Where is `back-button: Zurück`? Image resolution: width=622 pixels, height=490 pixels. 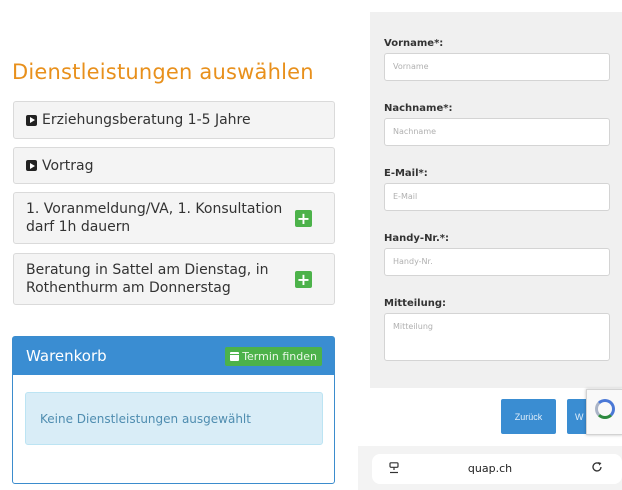 back-button: Zurück is located at coordinates (528, 416).